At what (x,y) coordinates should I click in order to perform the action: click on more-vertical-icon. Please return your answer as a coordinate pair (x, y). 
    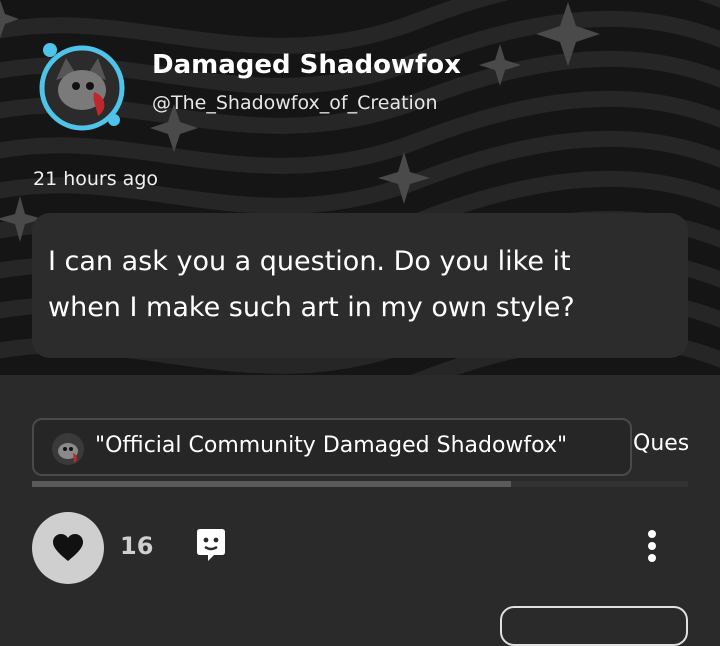
    Looking at the image, I should click on (652, 546).